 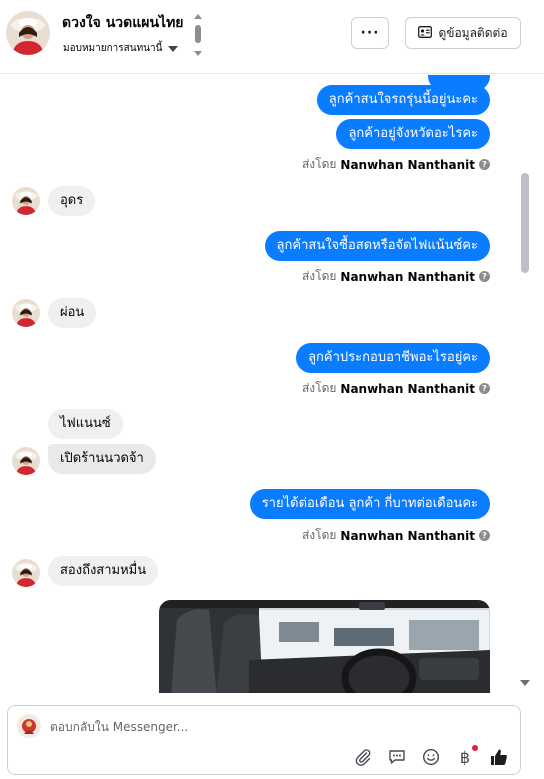 I want to click on notification-dot, so click(x=475, y=748).